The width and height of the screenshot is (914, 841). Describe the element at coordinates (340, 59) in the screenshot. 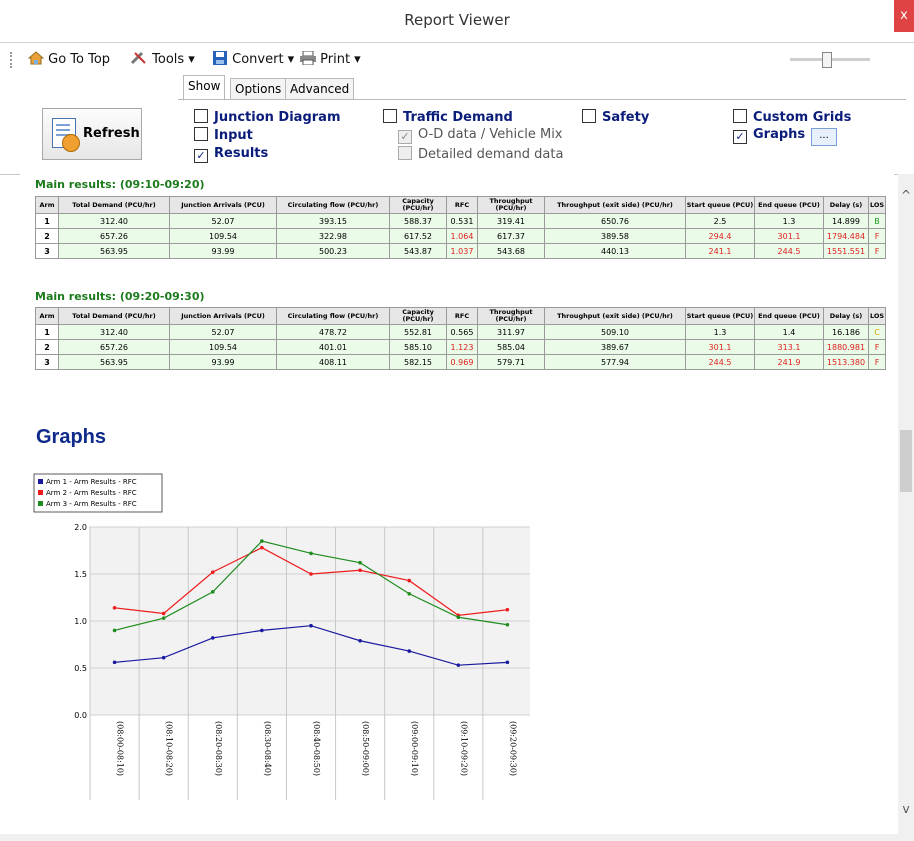

I see `print-label: Print ▾` at that location.